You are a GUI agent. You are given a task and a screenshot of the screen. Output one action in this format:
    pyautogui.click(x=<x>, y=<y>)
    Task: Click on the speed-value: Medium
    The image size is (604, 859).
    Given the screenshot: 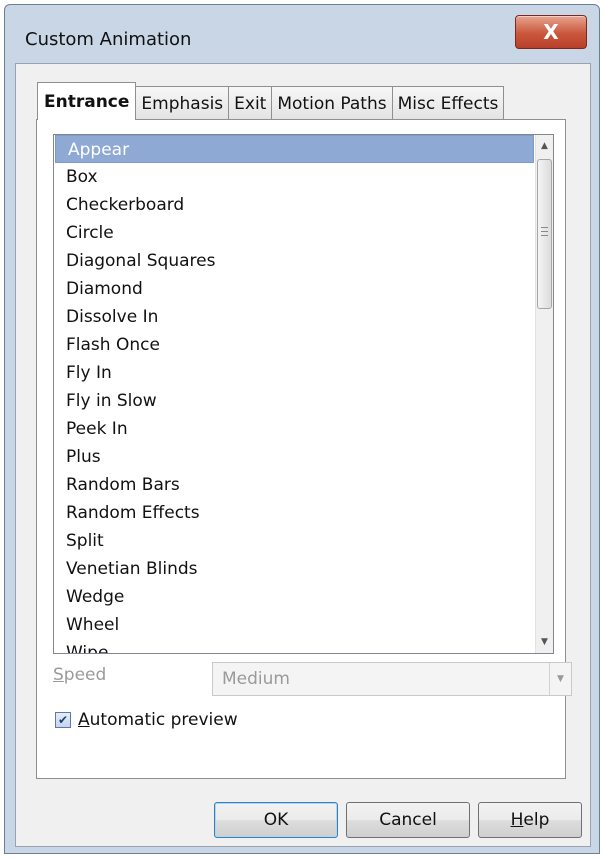 What is the action you would take?
    pyautogui.click(x=256, y=679)
    